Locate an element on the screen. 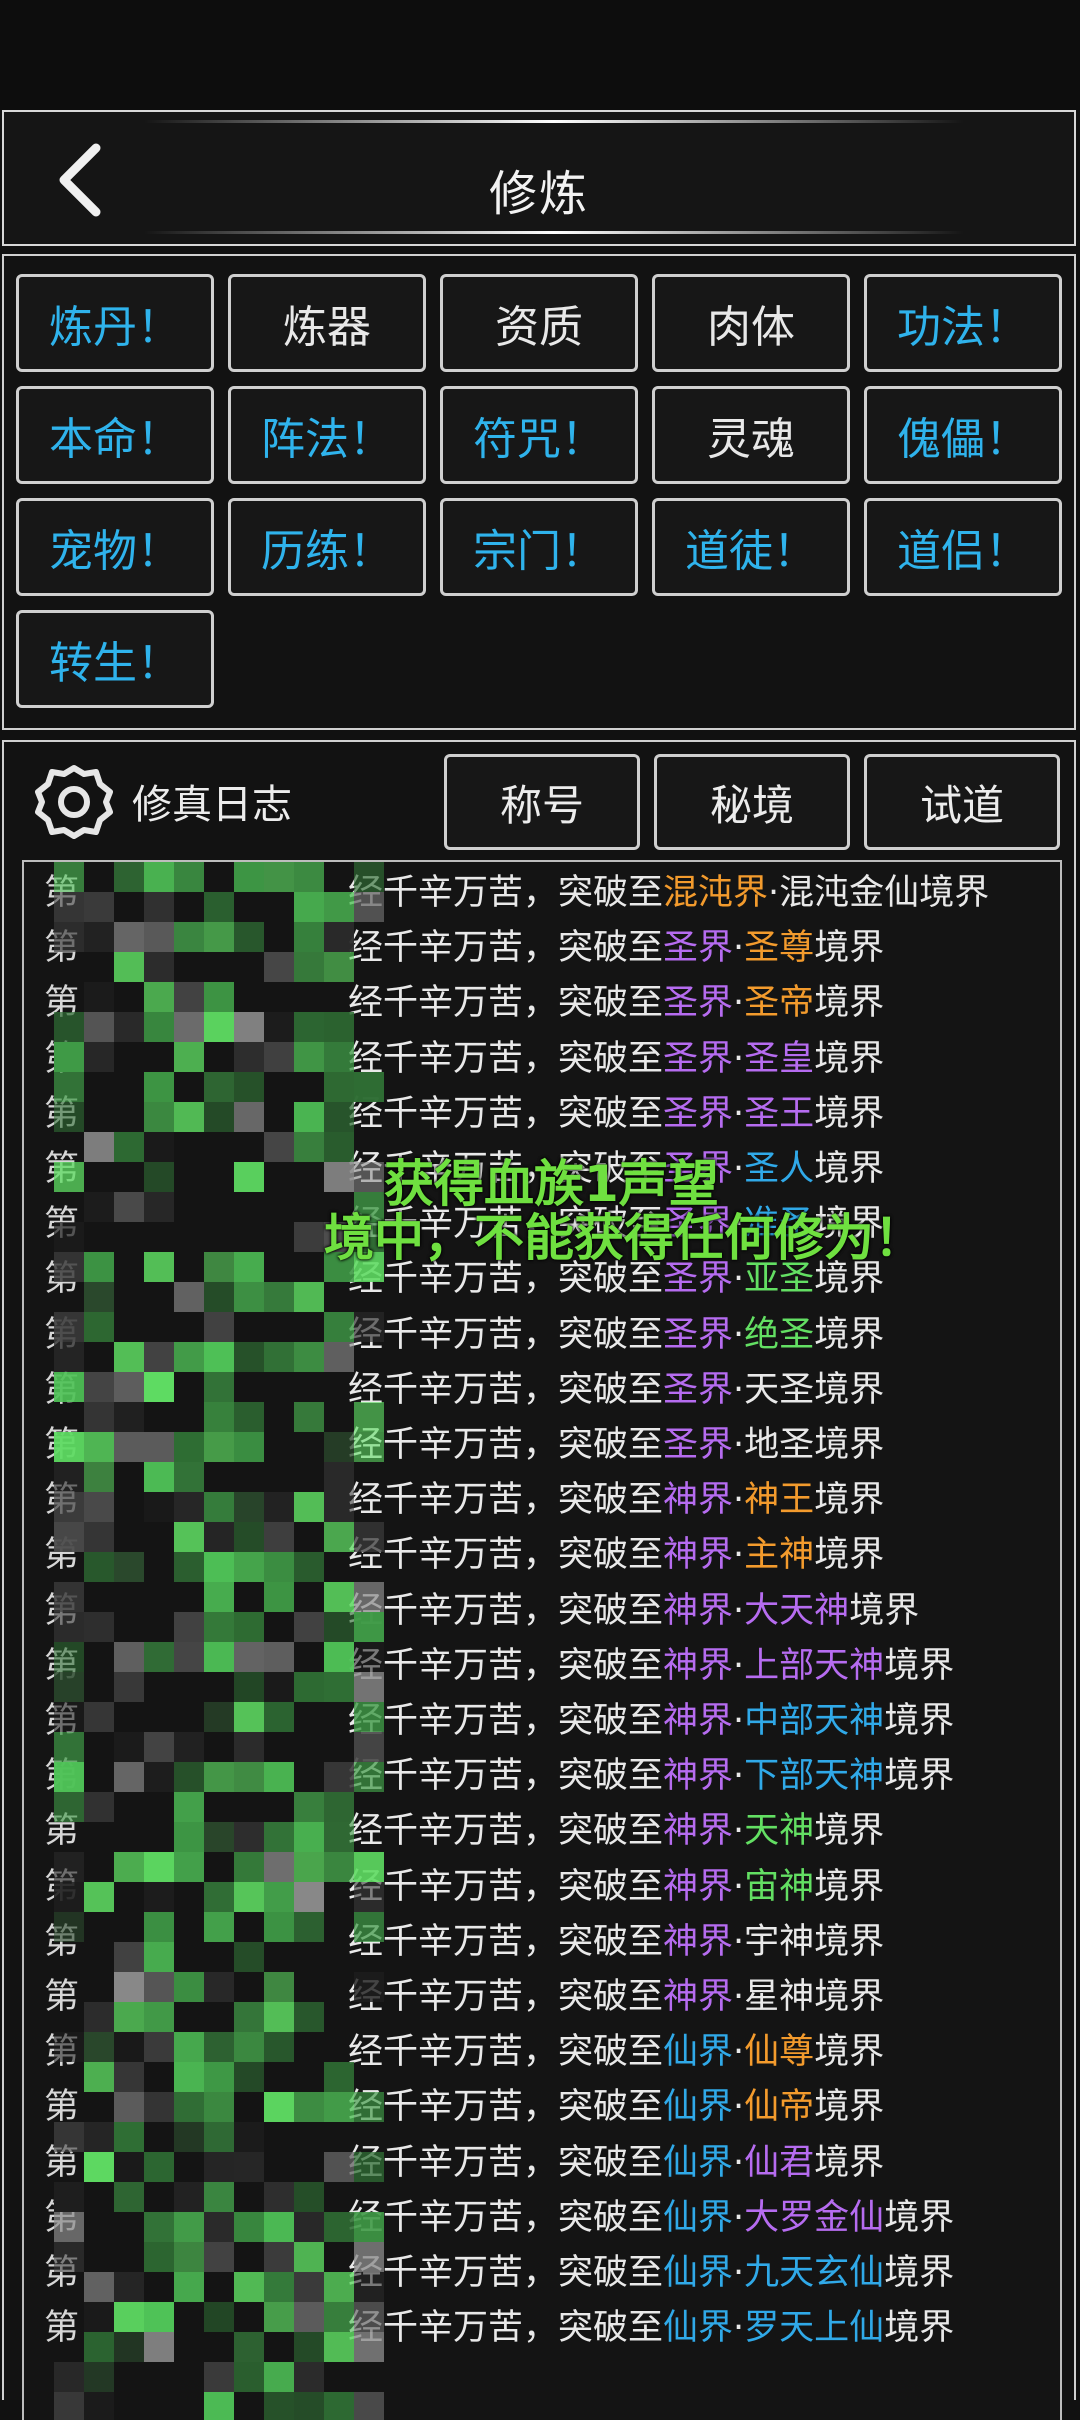  tab-button: 转生！ is located at coordinates (115, 659).